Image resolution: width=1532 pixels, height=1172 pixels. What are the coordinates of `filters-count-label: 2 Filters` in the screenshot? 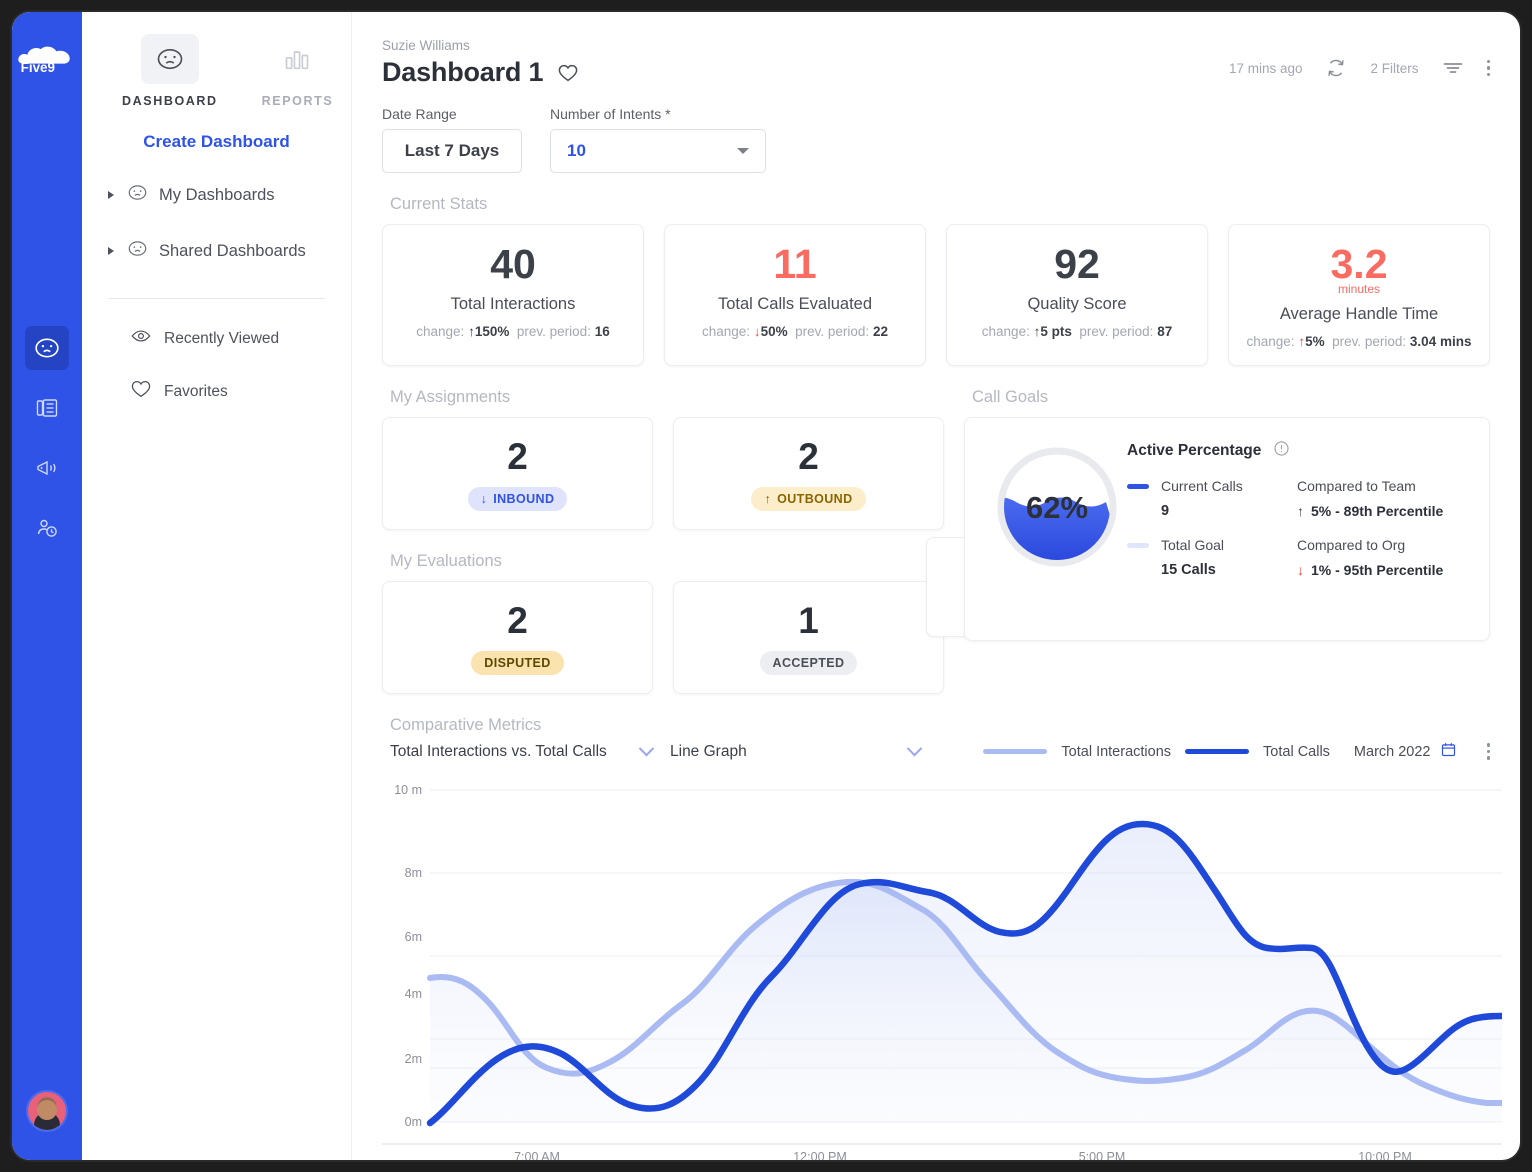 It's located at (1394, 68).